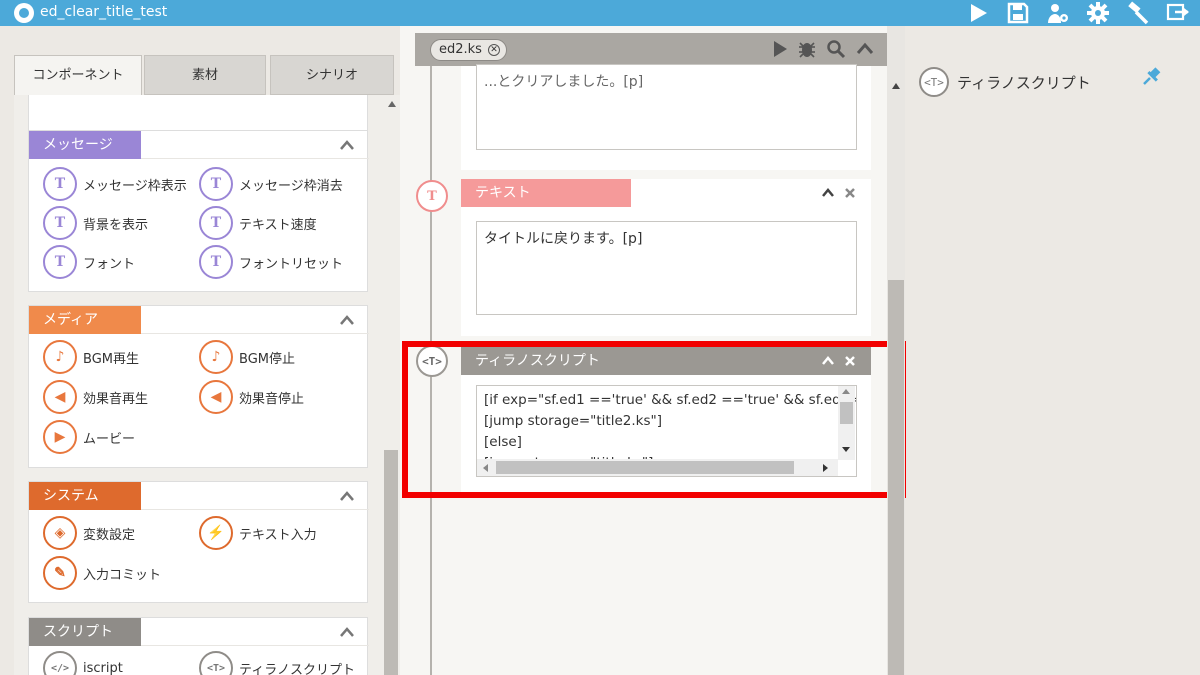 This screenshot has width=1200, height=675. I want to click on text-block: テキスト タイトルに戻ります。[p], so click(666, 257).